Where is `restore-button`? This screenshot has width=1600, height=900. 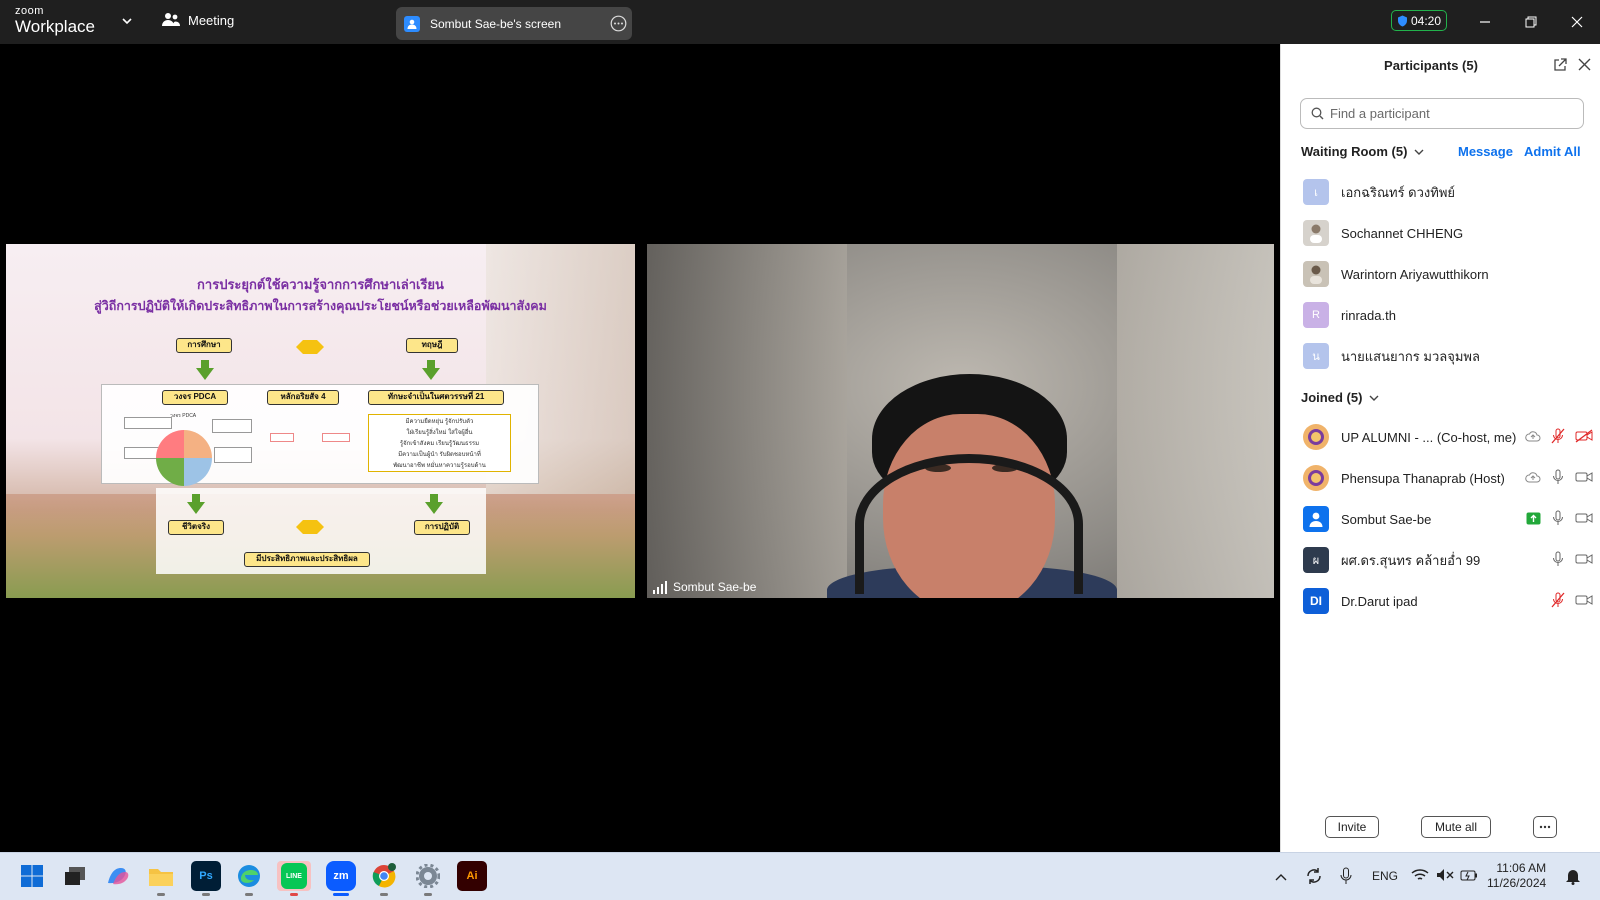
restore-button is located at coordinates (1531, 22).